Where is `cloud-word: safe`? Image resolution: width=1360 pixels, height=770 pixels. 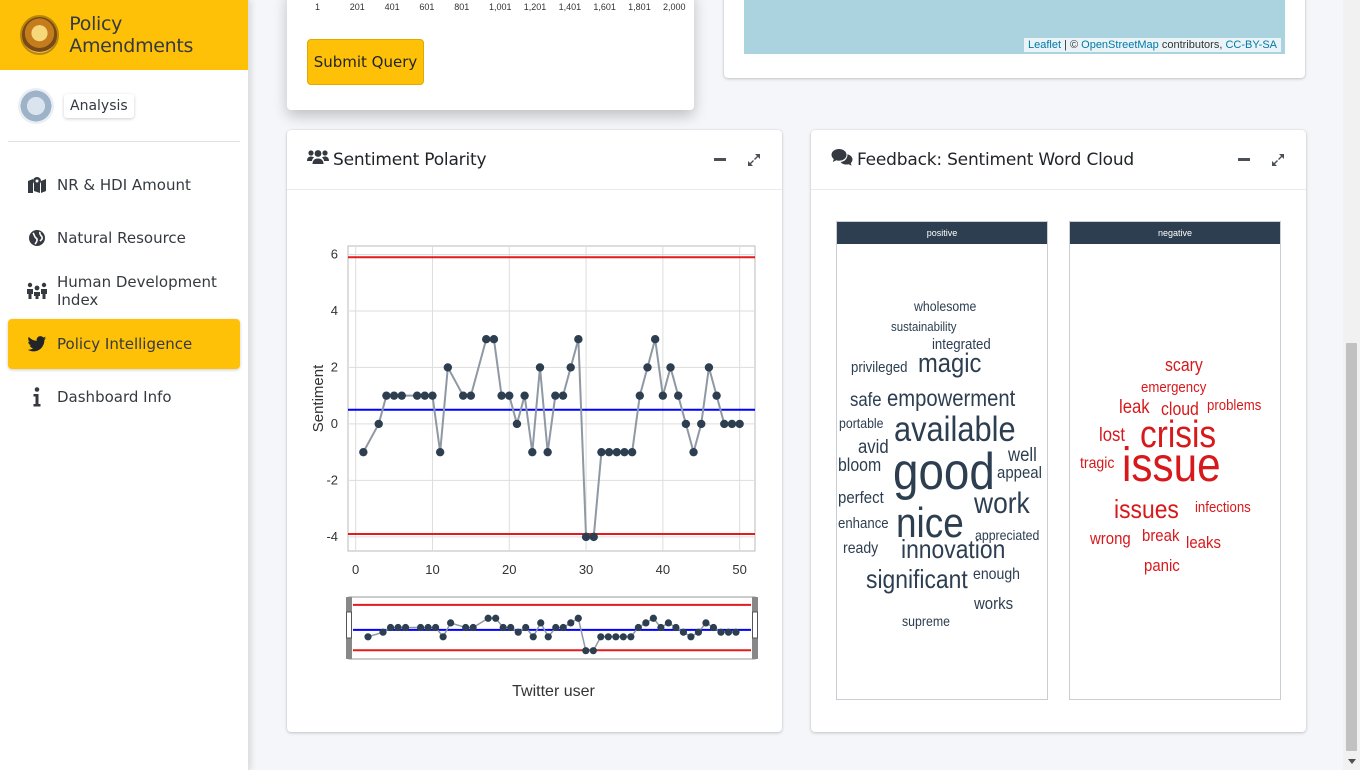
cloud-word: safe is located at coordinates (866, 400).